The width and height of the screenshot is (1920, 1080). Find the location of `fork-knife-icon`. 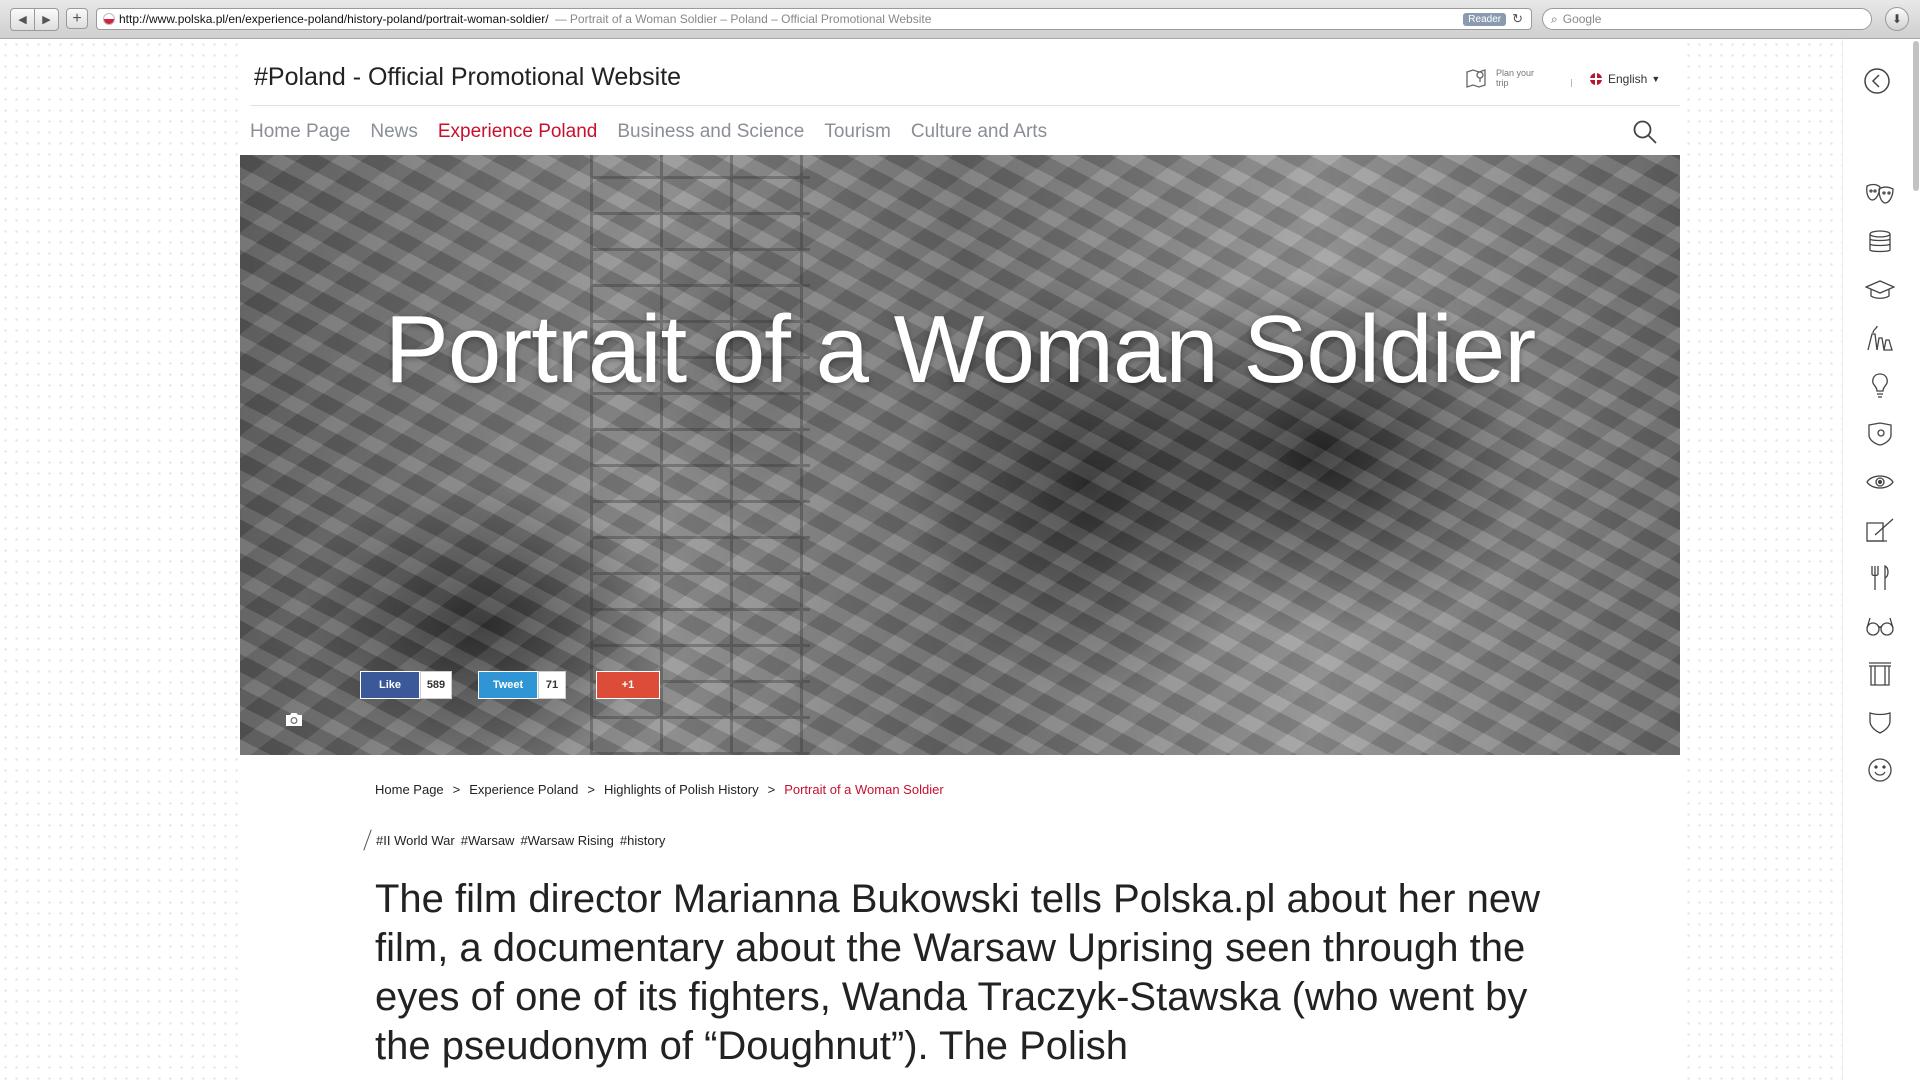

fork-knife-icon is located at coordinates (1880, 578).